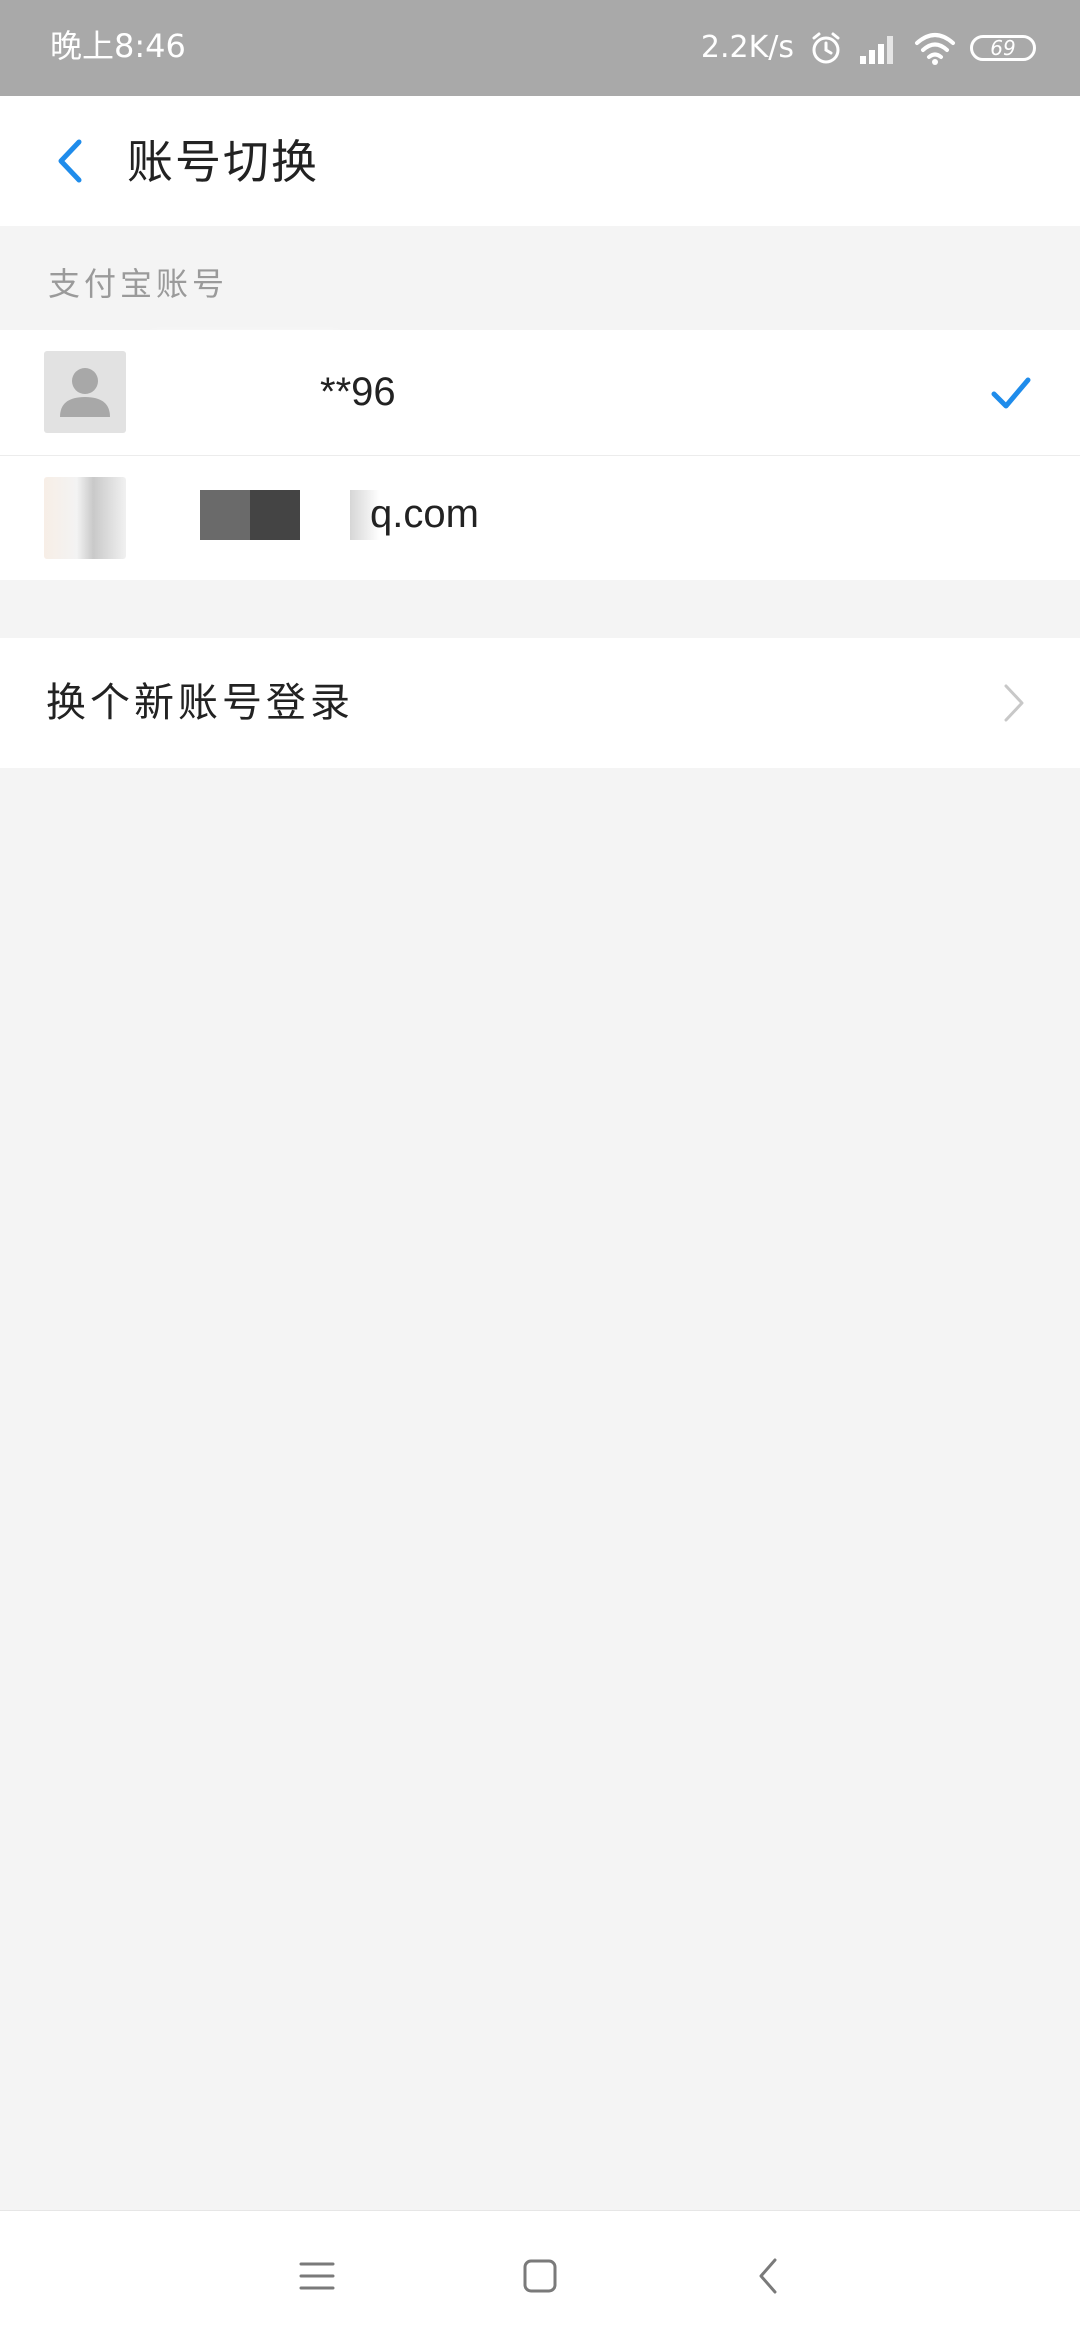  What do you see at coordinates (1011, 393) in the screenshot?
I see `check-icon` at bounding box center [1011, 393].